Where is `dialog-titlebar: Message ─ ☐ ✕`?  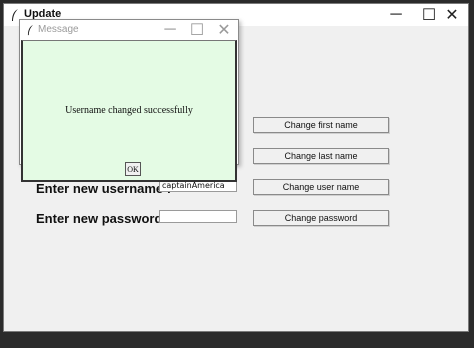
dialog-titlebar: Message ─ ☐ ✕ is located at coordinates (129, 30).